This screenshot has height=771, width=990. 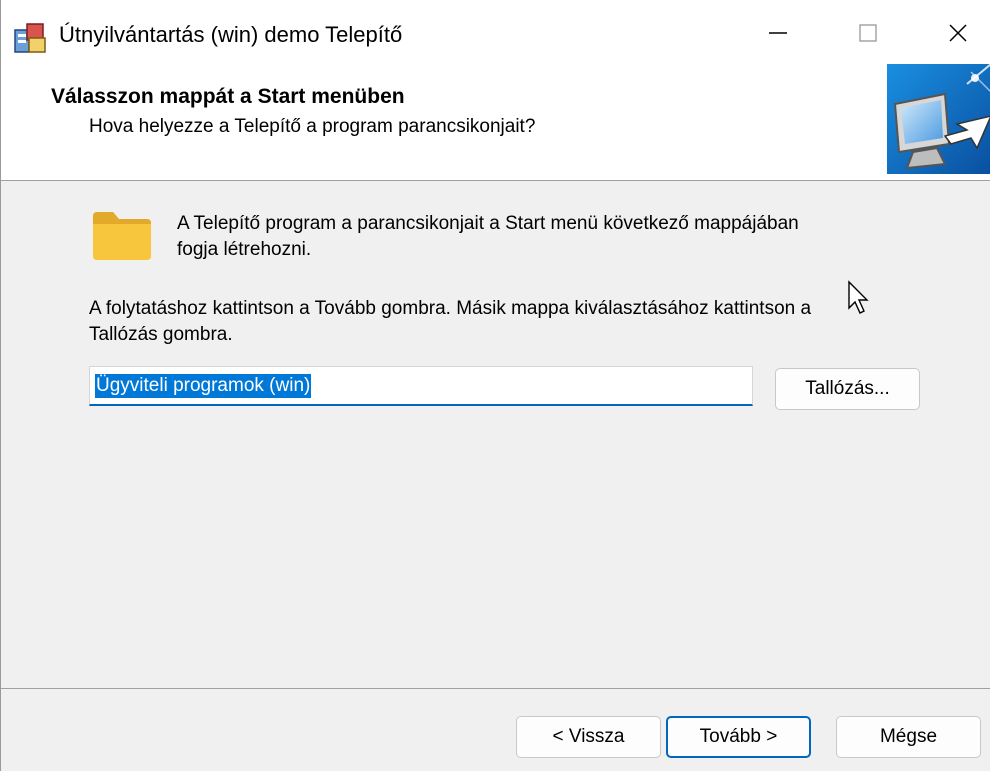 I want to click on start-menu-folder-input: Ügyviteli programok (win), so click(x=421, y=386).